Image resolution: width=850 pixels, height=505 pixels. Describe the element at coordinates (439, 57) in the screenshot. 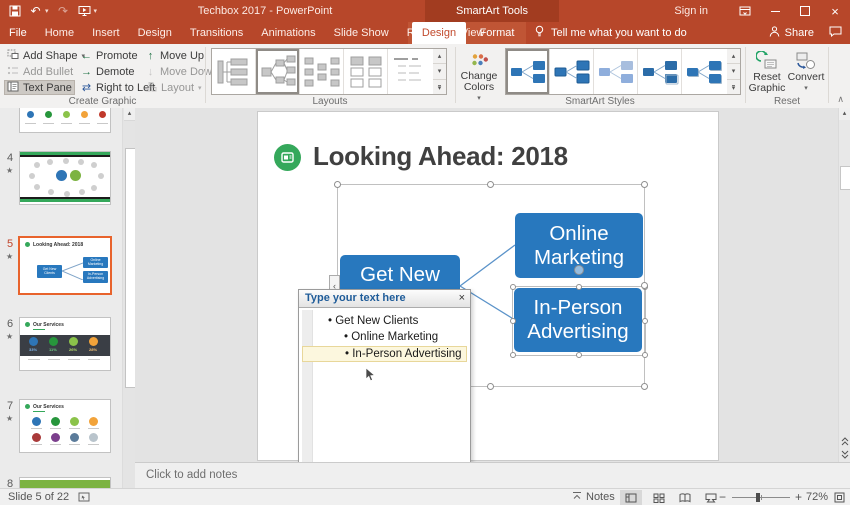

I see `layouts-scroll-up-icon: ▴` at that location.